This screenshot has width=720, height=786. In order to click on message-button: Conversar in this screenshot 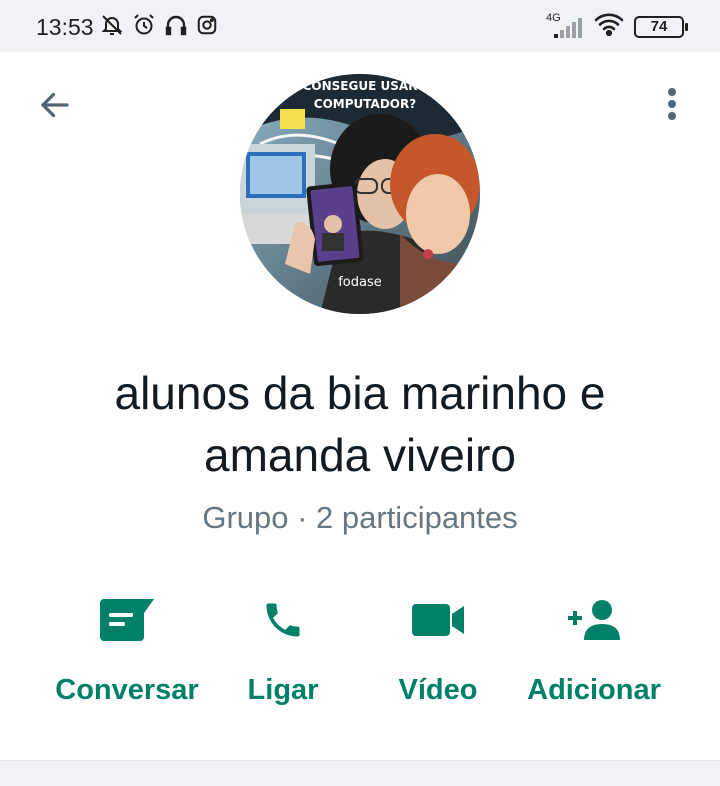, I will do `click(127, 660)`.